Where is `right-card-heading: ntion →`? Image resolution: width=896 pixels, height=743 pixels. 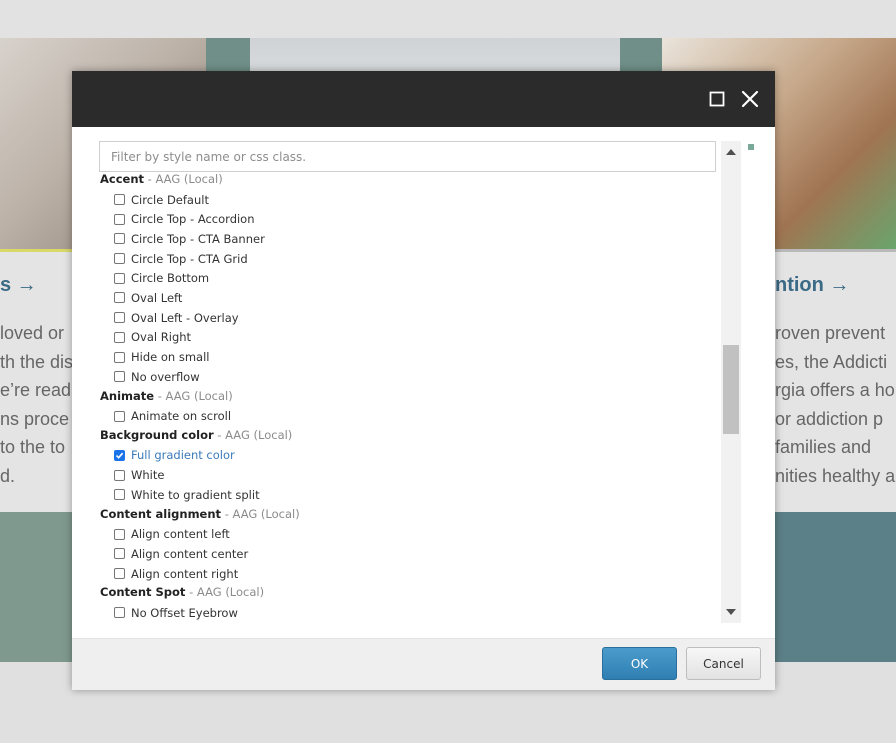 right-card-heading: ntion → is located at coordinates (812, 285).